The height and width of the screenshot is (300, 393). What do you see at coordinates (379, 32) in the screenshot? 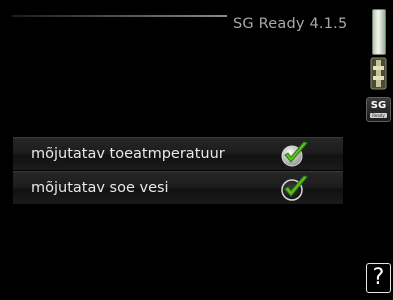
I see `scrollbar-icon` at bounding box center [379, 32].